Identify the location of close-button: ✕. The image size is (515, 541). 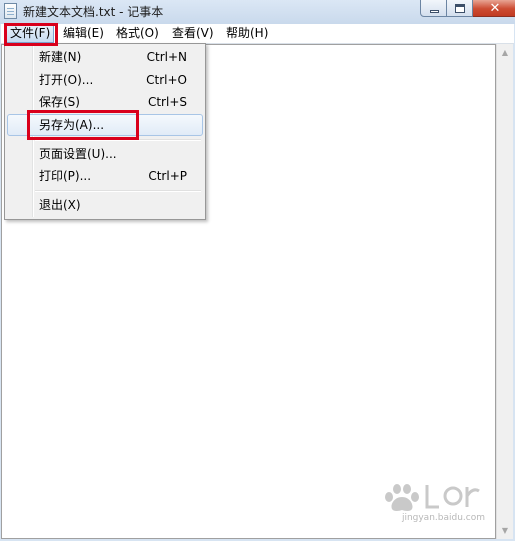
(494, 8).